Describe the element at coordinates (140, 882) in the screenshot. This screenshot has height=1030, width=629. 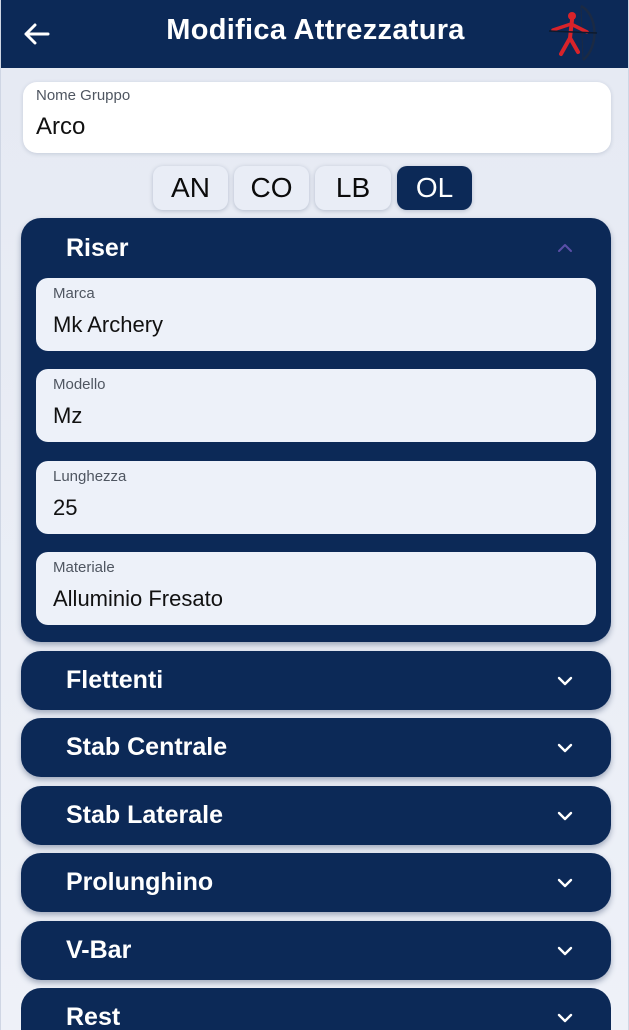
I see `section-title: Prolunghino` at that location.